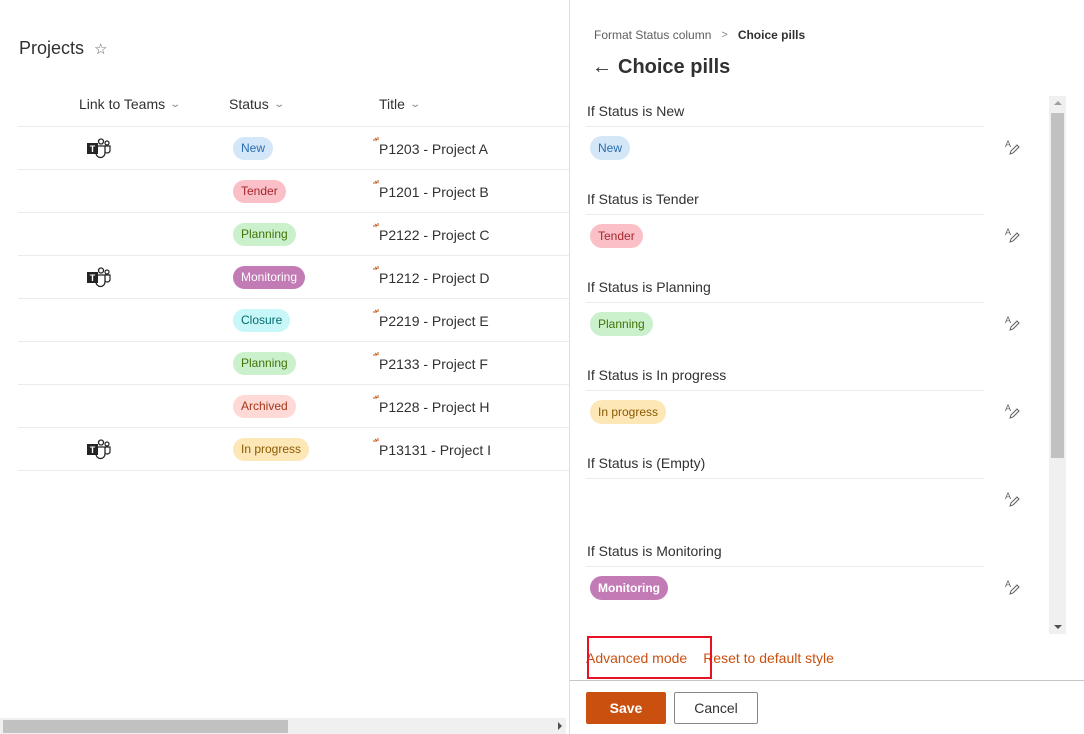 Image resolution: width=1084 pixels, height=734 pixels. I want to click on table-row: Planning P2133 - Project F, so click(293, 363).